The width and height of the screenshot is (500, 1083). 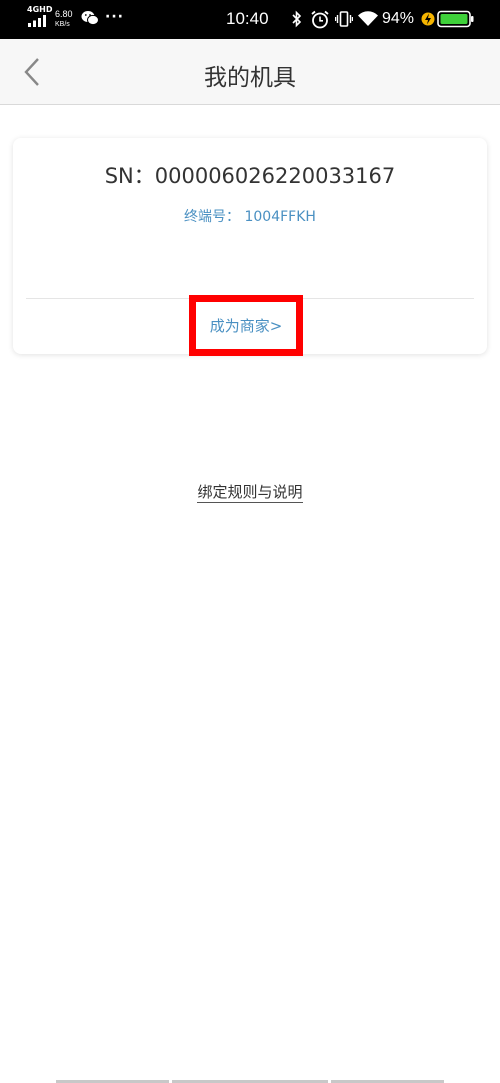 What do you see at coordinates (344, 19) in the screenshot?
I see `vibrate-icon` at bounding box center [344, 19].